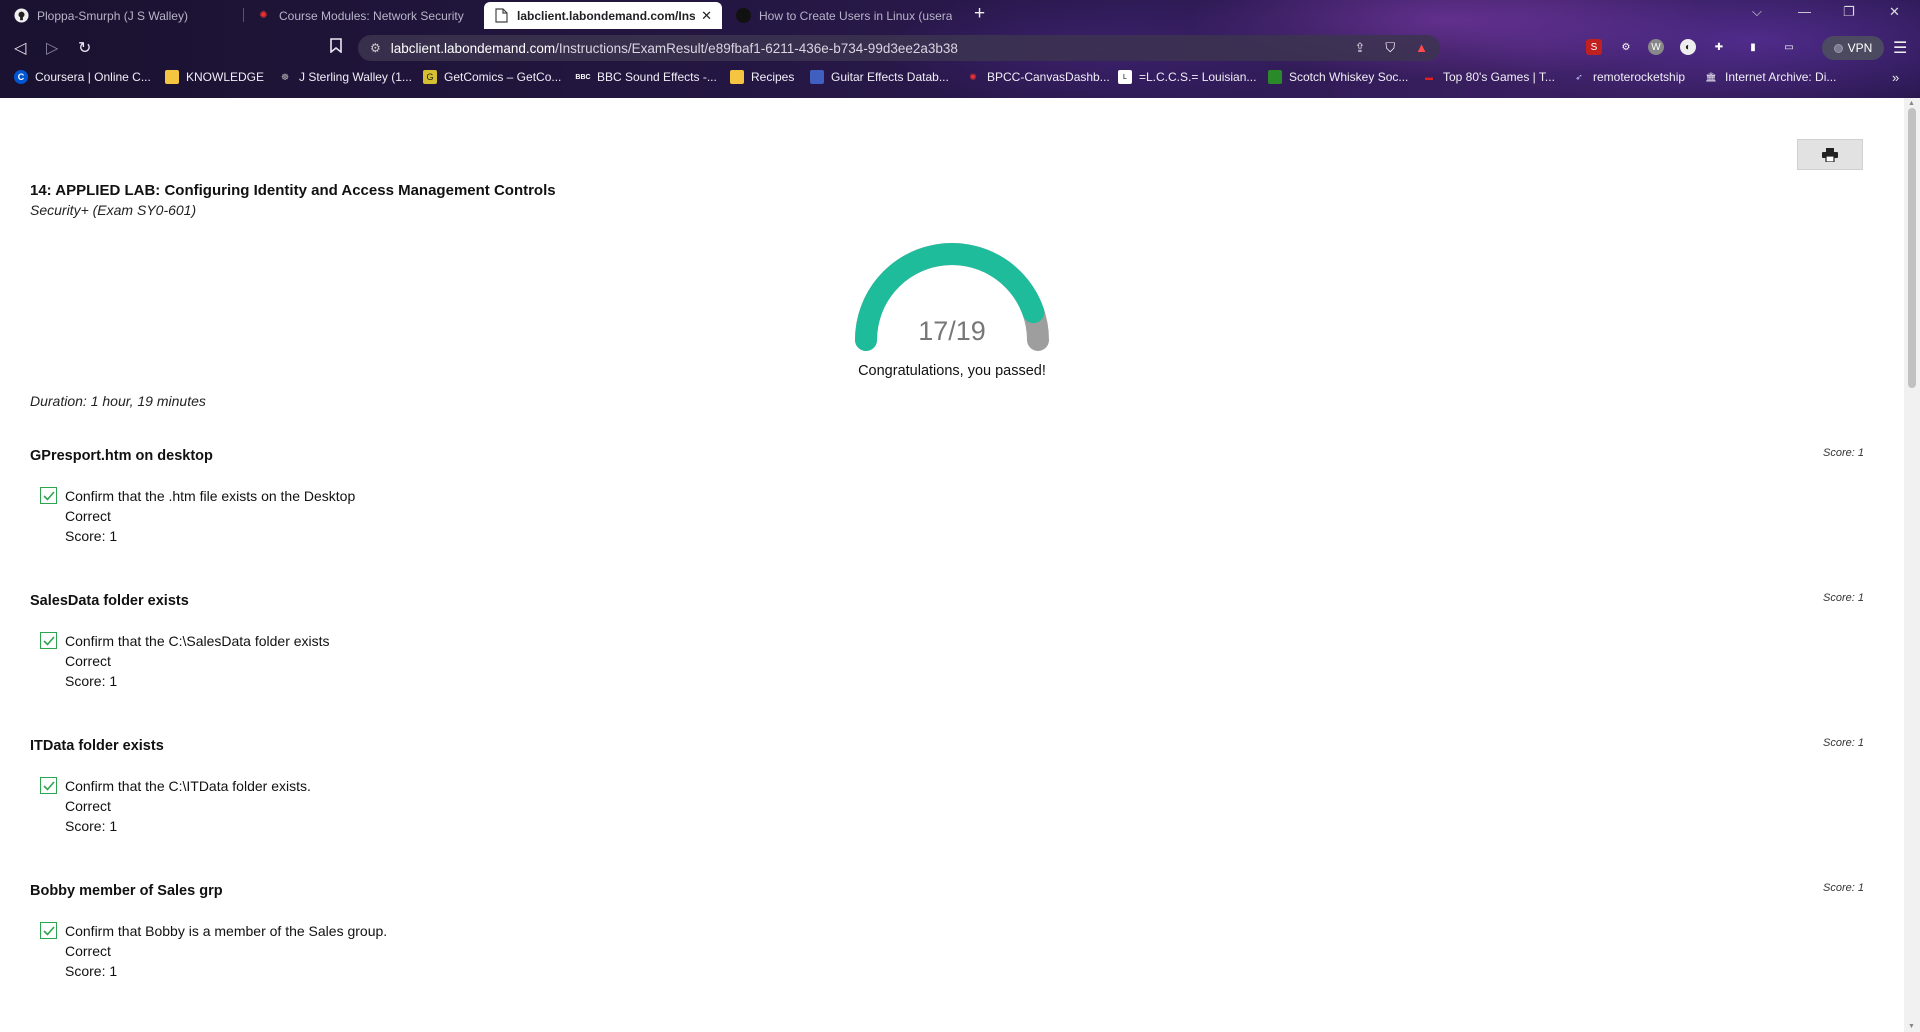 This screenshot has height=1032, width=1920. What do you see at coordinates (1838, 48) in the screenshot?
I see `vpn-status-icon` at bounding box center [1838, 48].